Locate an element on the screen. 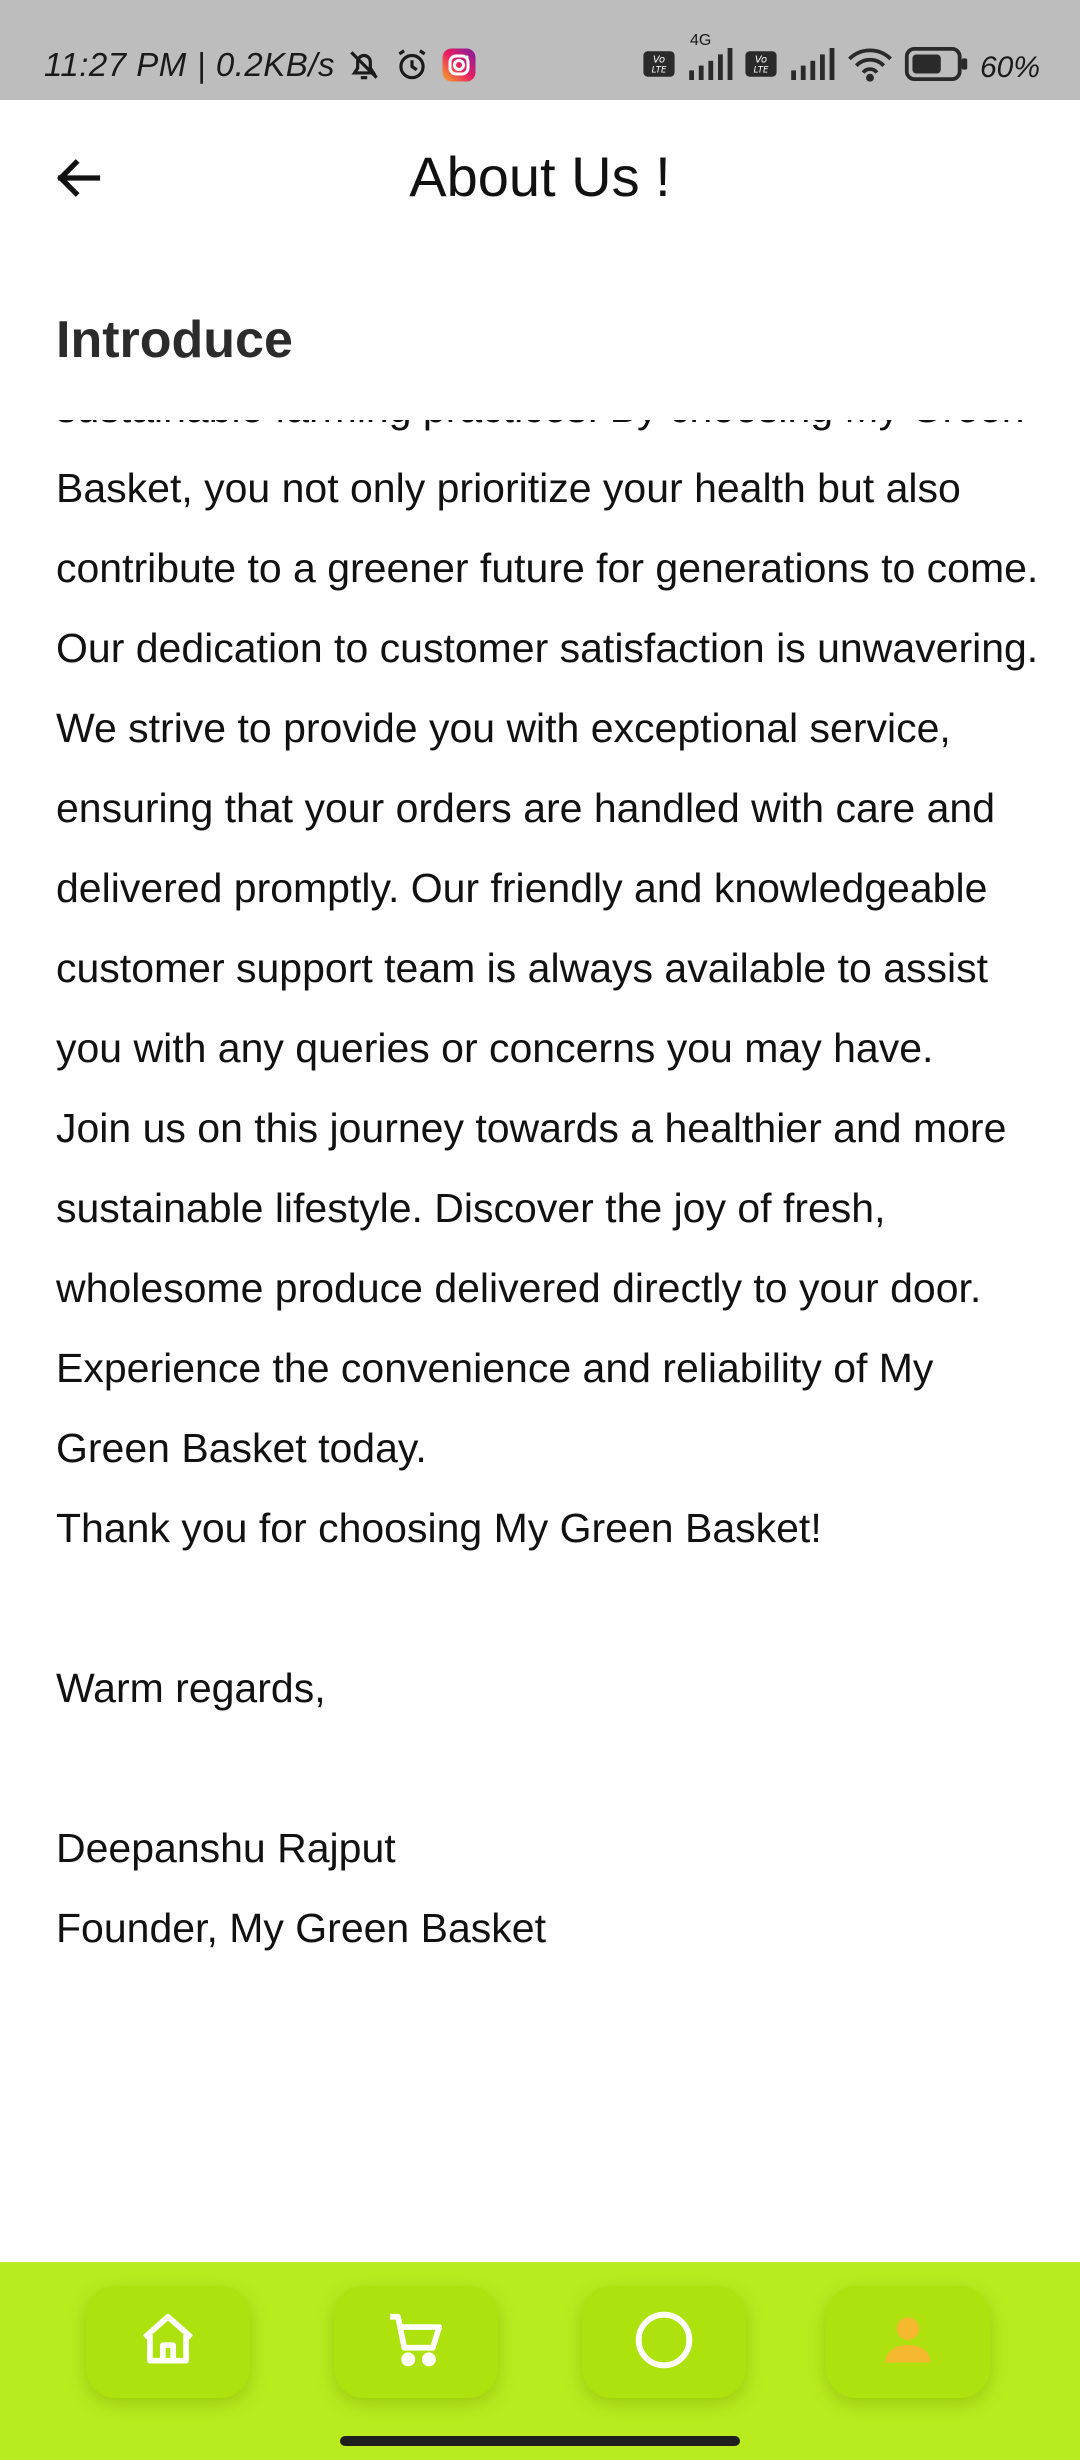 The image size is (1080, 2460). wifi-icon is located at coordinates (870, 68).